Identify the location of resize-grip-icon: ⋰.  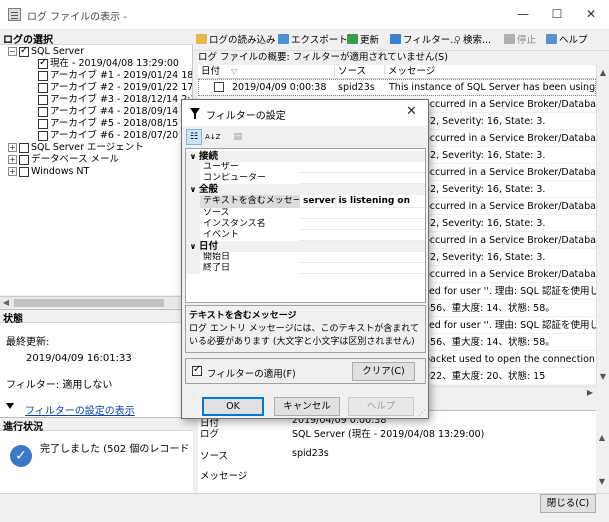
(423, 413).